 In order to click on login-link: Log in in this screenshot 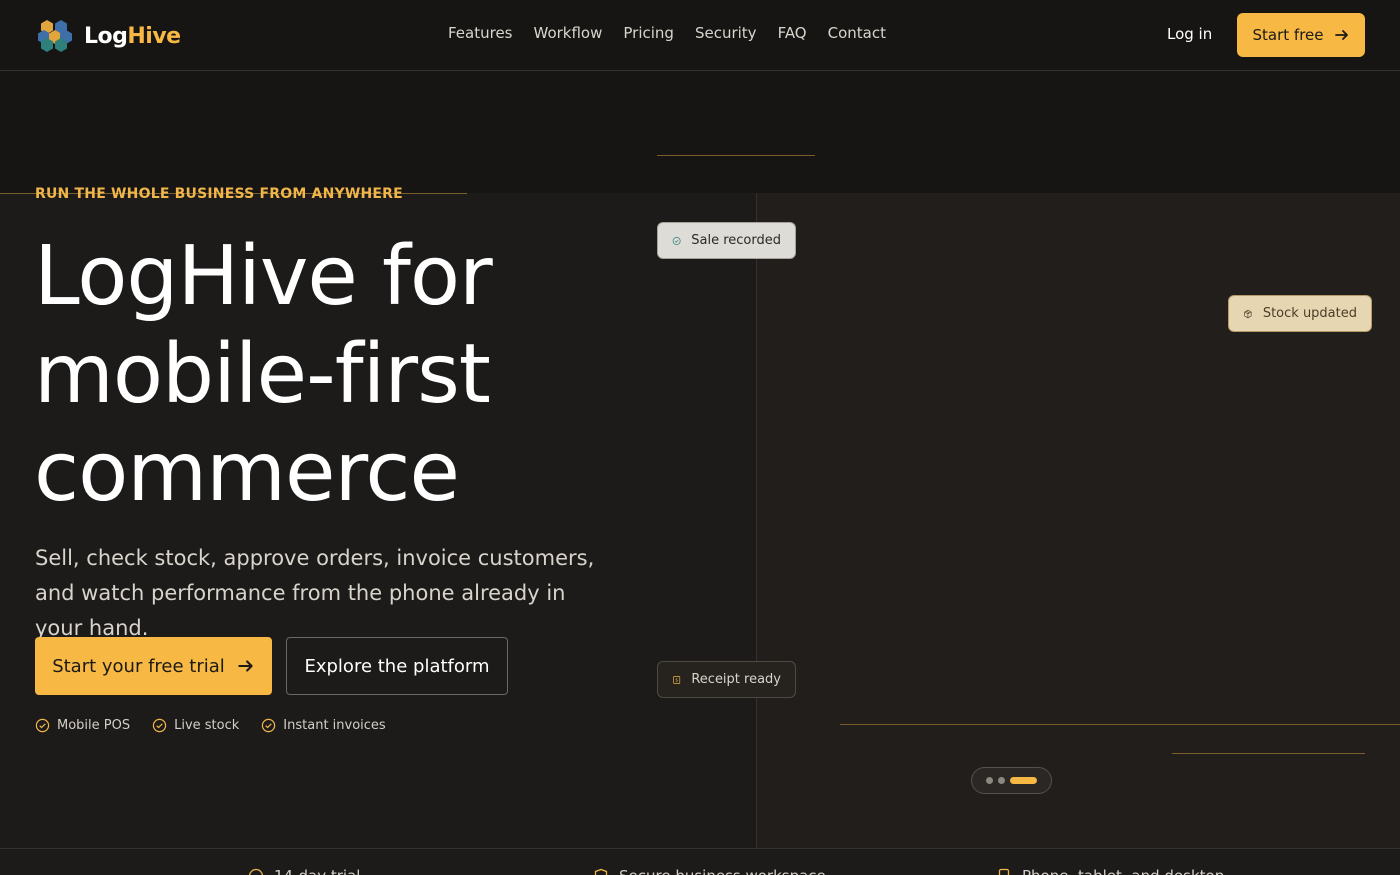, I will do `click(1189, 34)`.